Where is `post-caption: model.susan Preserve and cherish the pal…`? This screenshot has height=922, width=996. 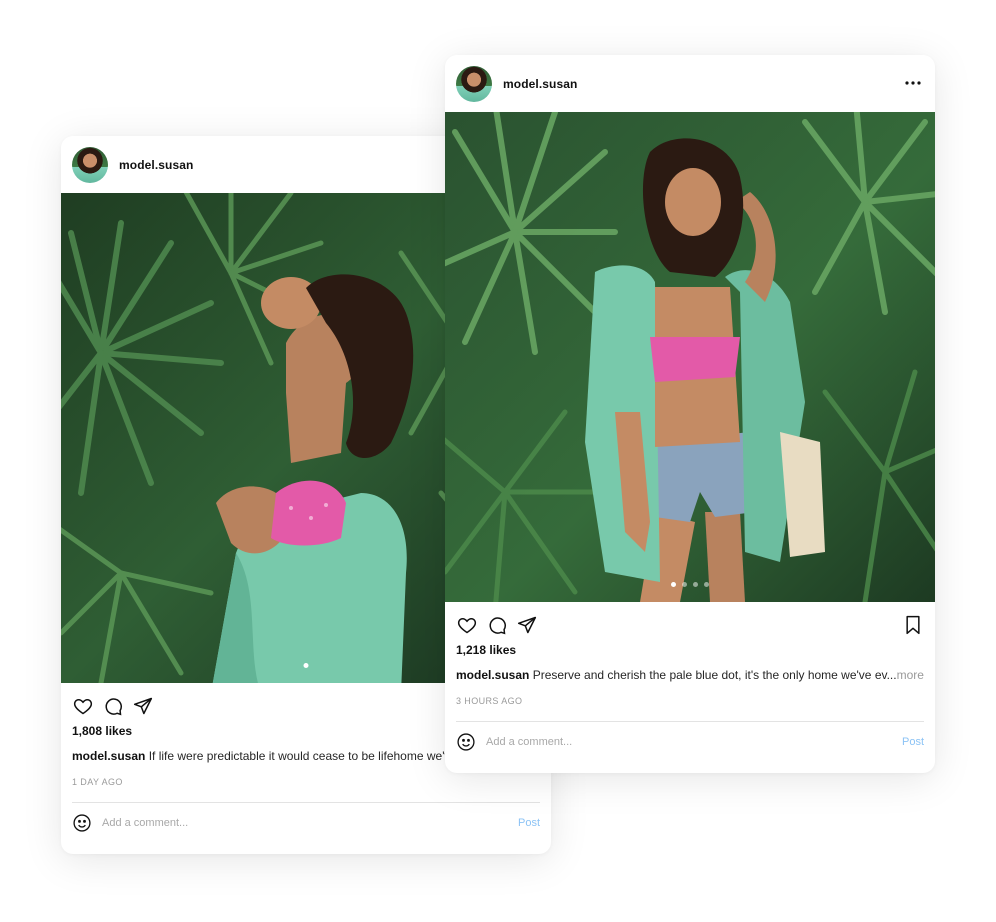 post-caption: model.susan Preserve and cherish the pal… is located at coordinates (690, 675).